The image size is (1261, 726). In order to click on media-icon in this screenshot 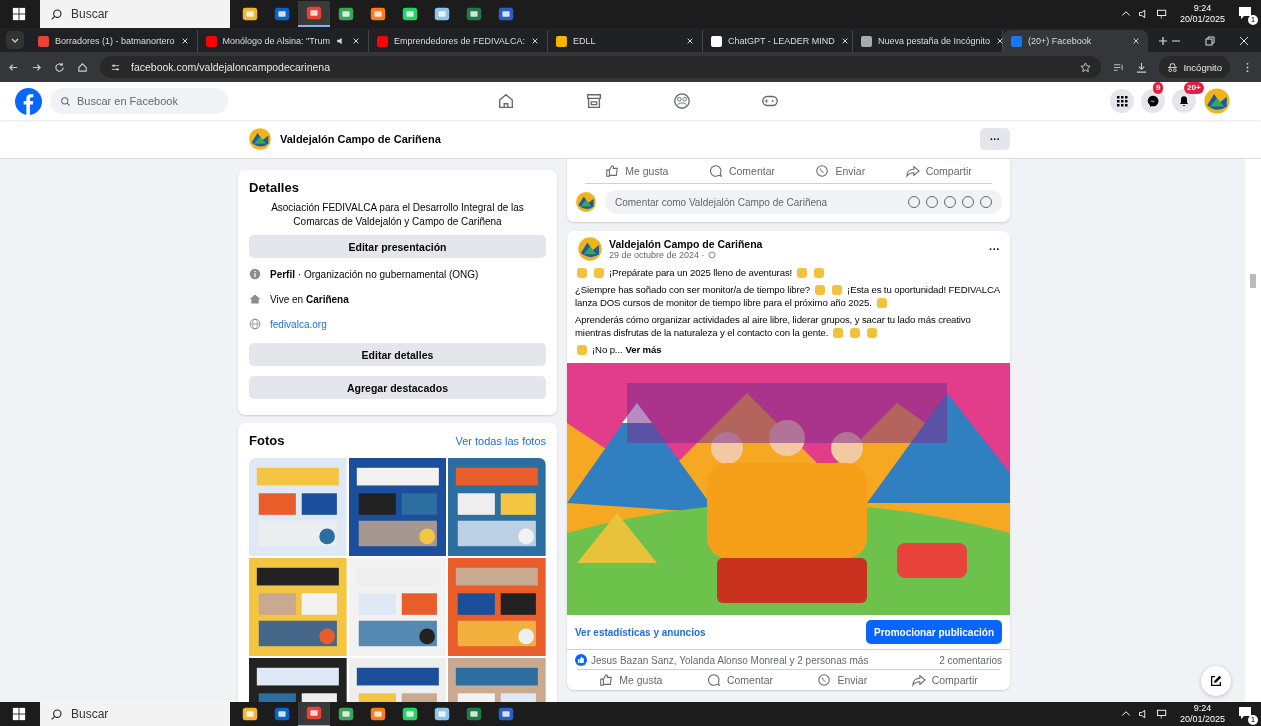, I will do `click(1119, 67)`.